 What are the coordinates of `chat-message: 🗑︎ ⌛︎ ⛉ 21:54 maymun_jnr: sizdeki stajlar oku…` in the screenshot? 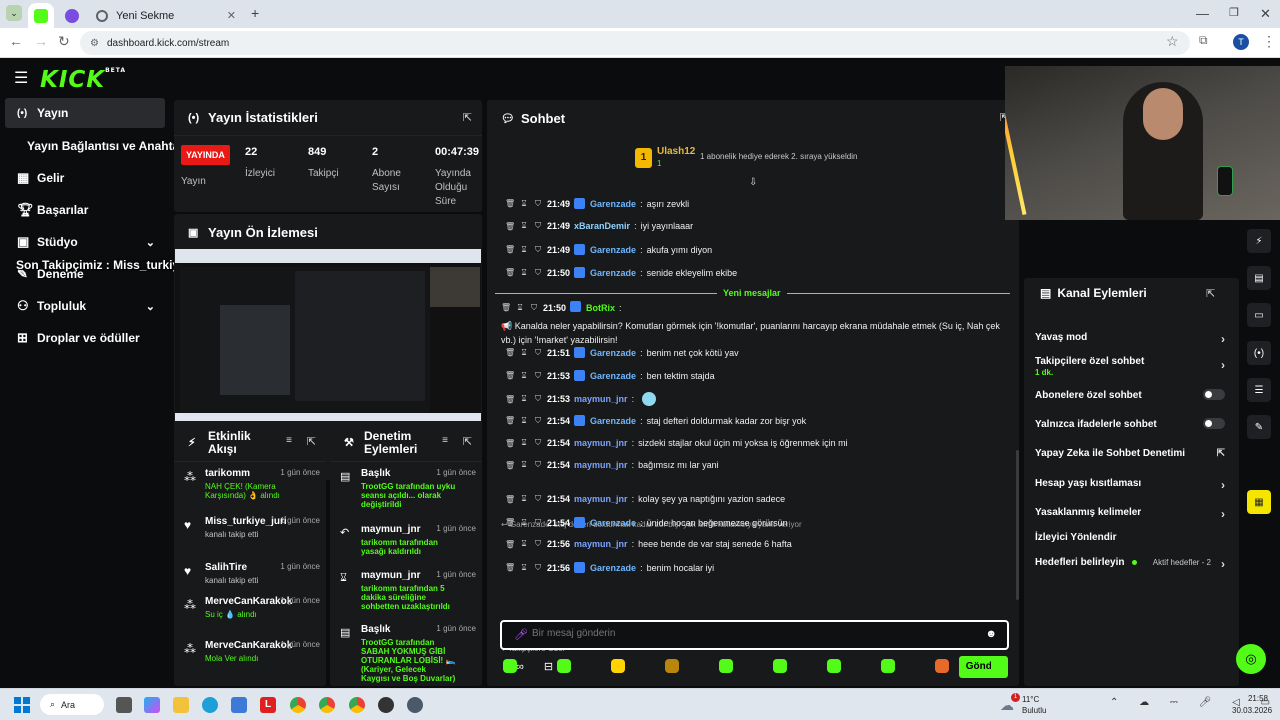 It's located at (755, 443).